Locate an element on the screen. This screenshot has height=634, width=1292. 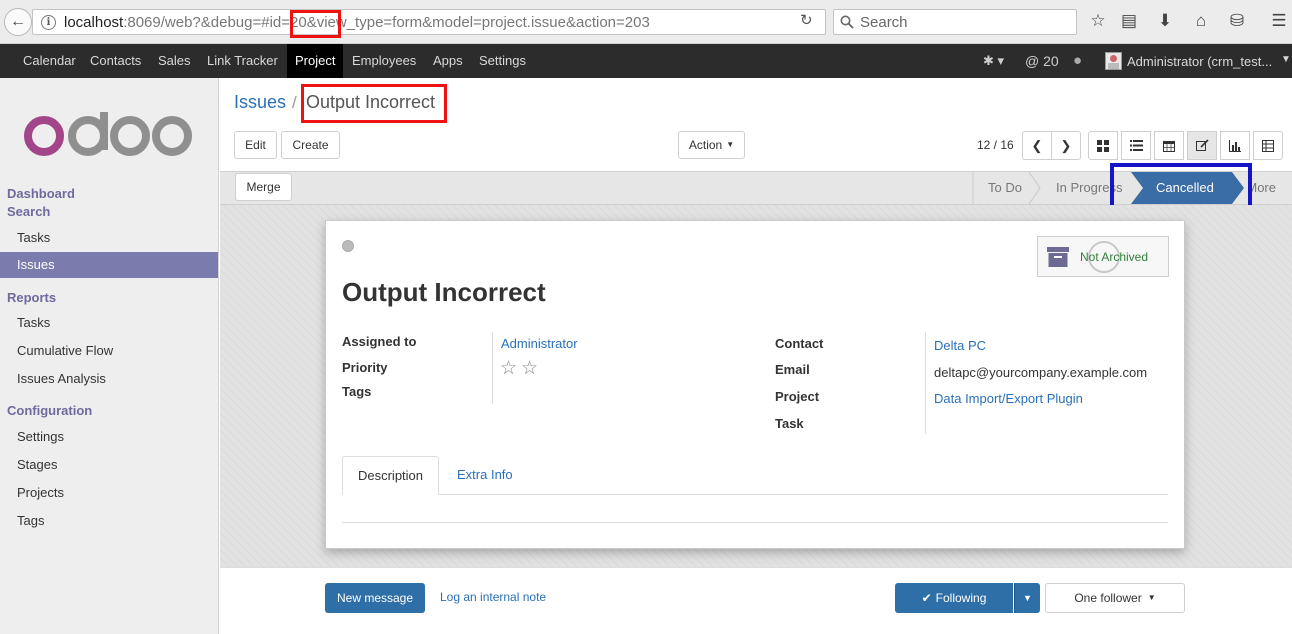
chevron-right-icon: ❯ is located at coordinates (1066, 145).